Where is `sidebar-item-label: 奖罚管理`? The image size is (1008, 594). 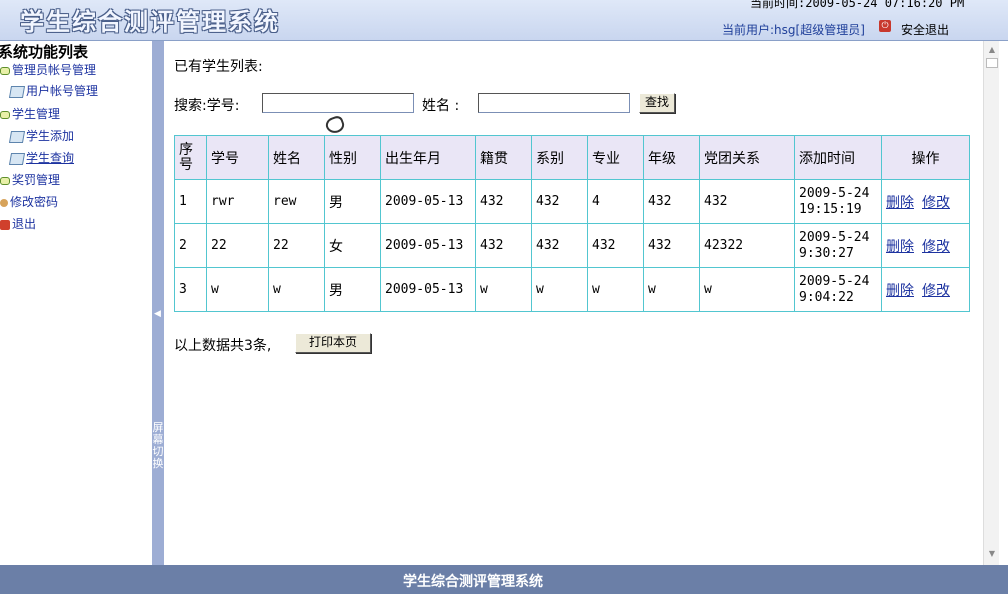 sidebar-item-label: 奖罚管理 is located at coordinates (36, 180).